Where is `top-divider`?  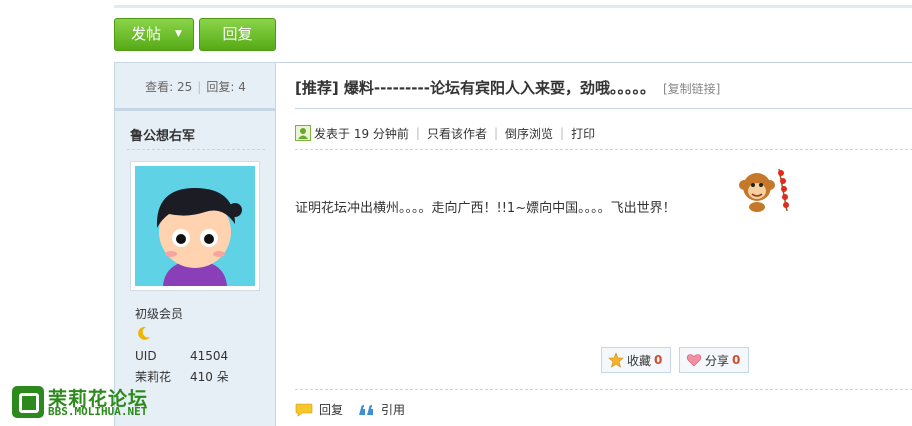
top-divider is located at coordinates (513, 4).